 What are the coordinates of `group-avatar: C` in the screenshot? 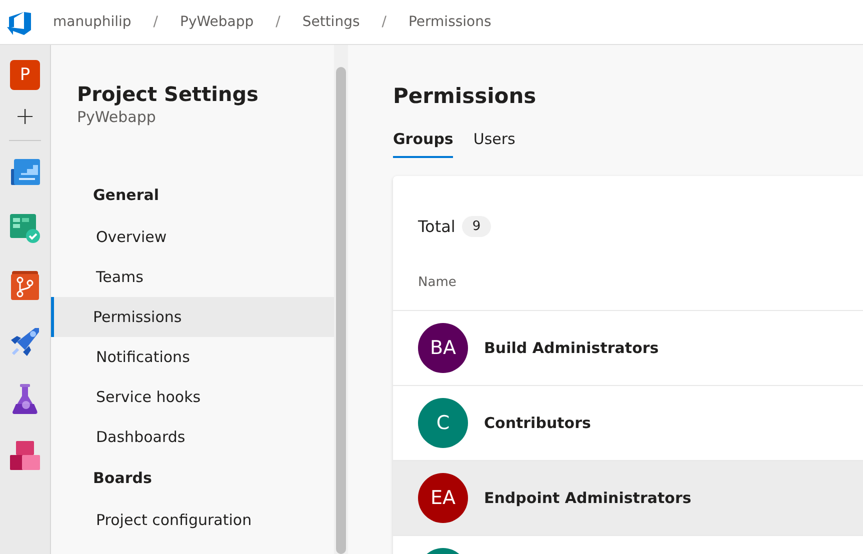 It's located at (443, 423).